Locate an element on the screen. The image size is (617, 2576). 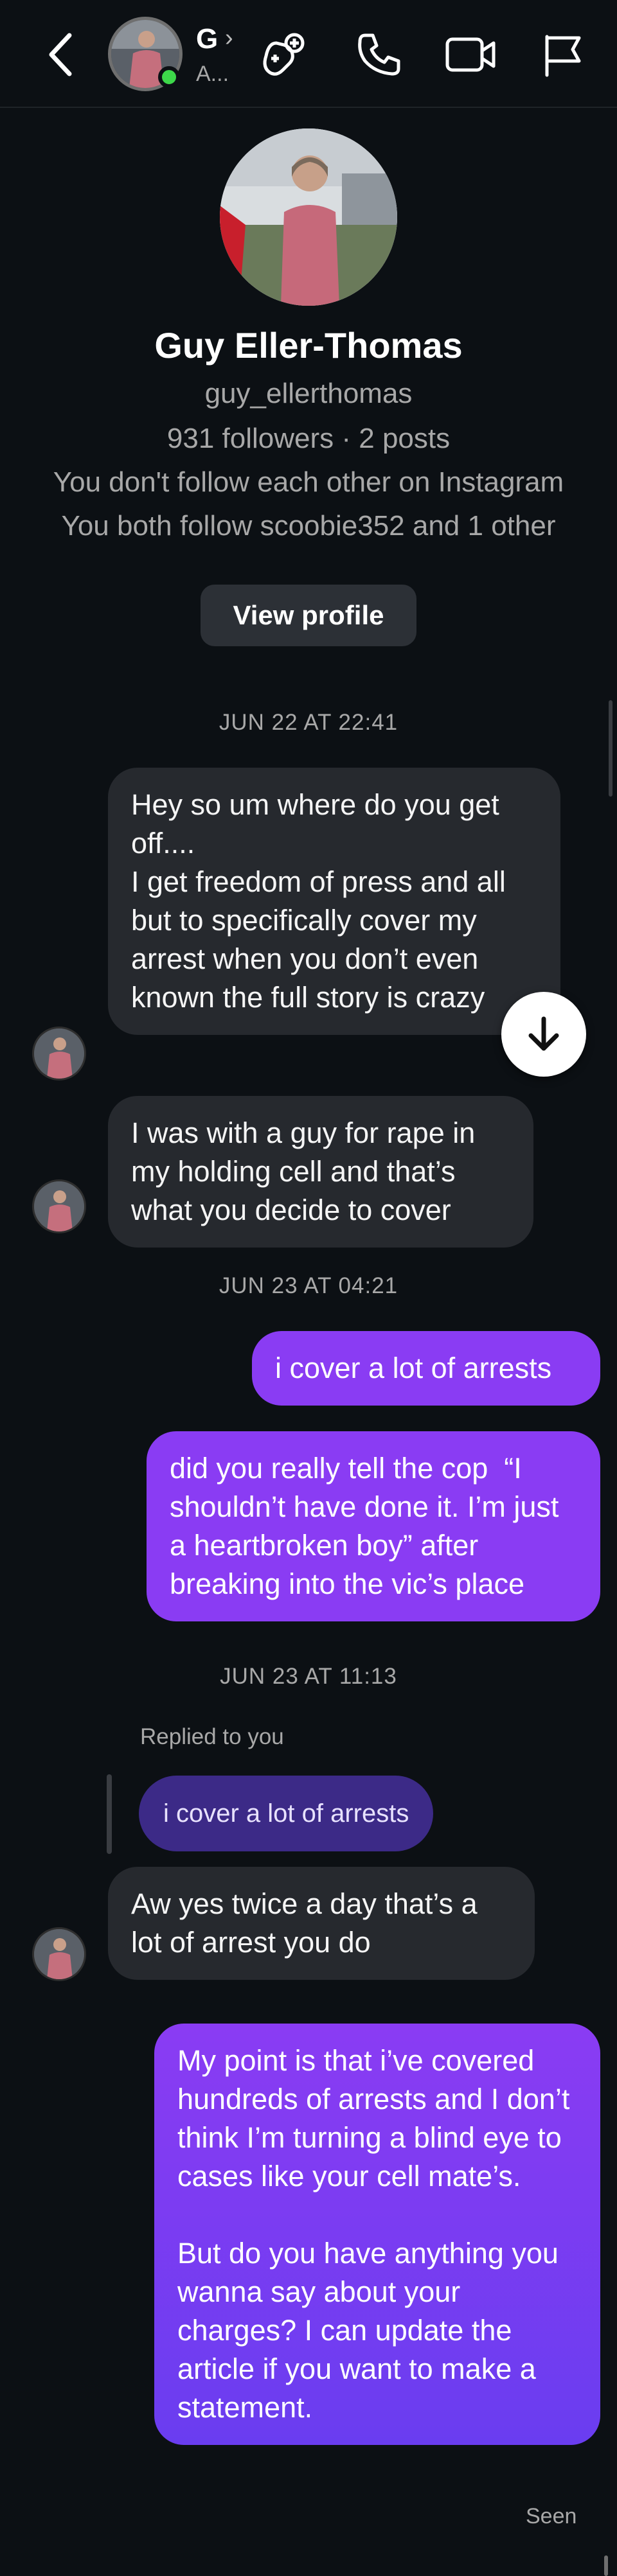
mutual-followers: You both follow scoobie352 and 1 other is located at coordinates (308, 526).